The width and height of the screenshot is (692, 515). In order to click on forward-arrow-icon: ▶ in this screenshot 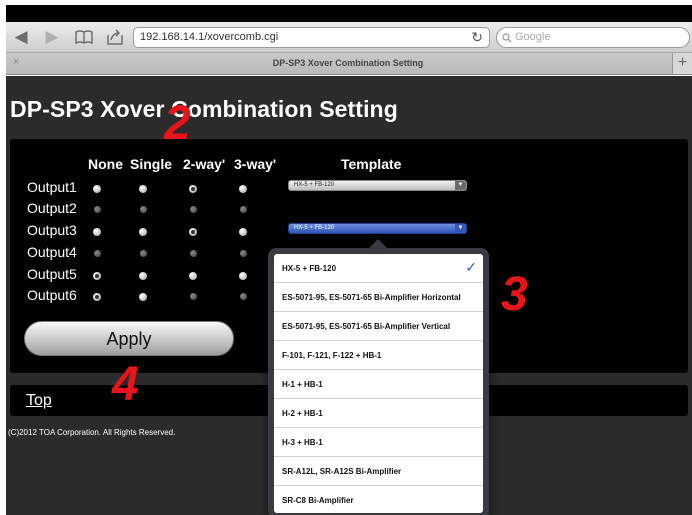, I will do `click(52, 37)`.